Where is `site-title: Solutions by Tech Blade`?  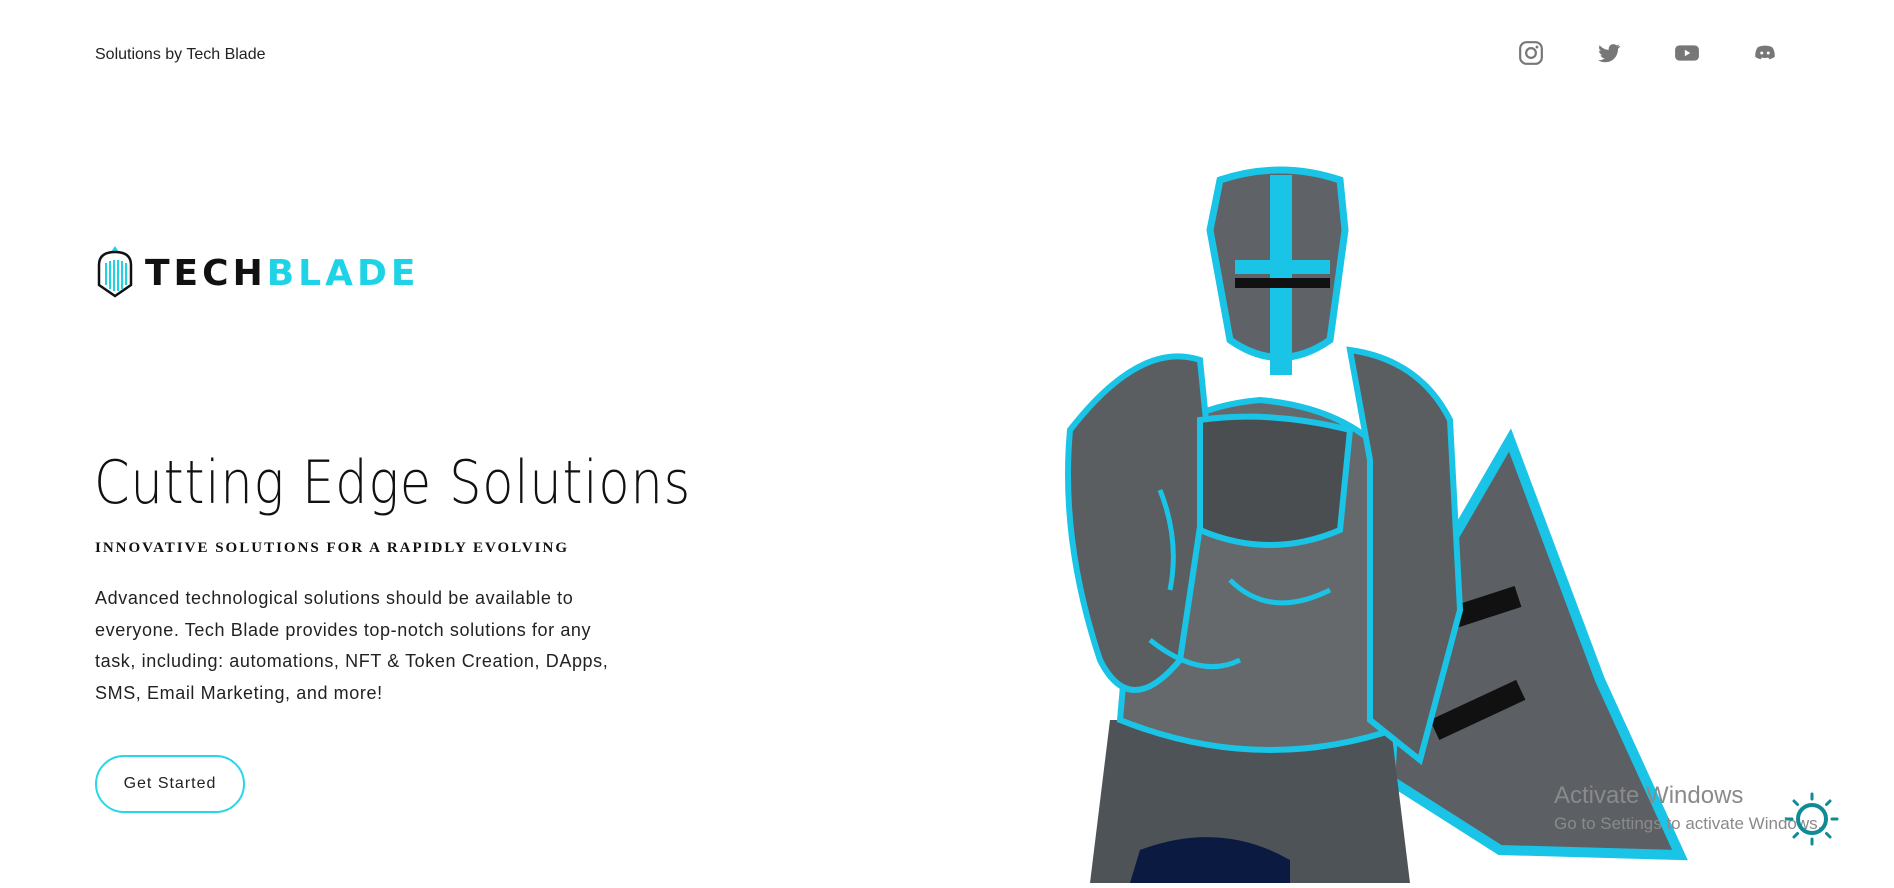 site-title: Solutions by Tech Blade is located at coordinates (180, 55).